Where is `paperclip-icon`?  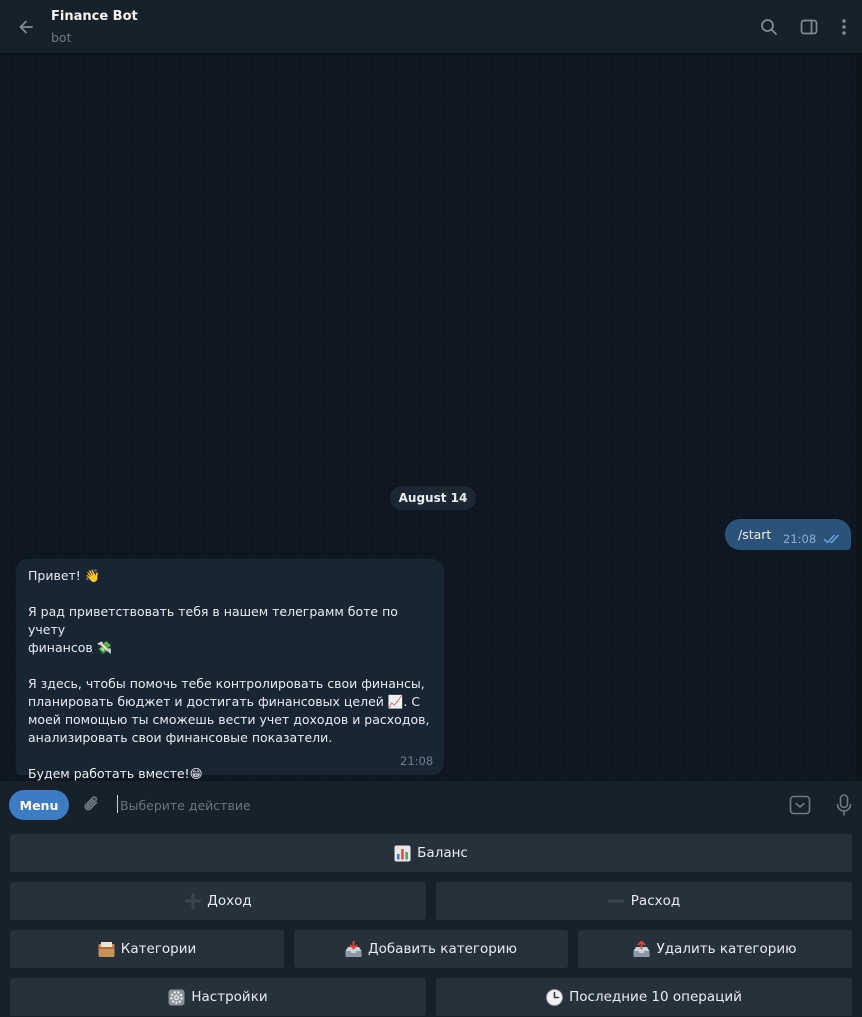 paperclip-icon is located at coordinates (92, 805).